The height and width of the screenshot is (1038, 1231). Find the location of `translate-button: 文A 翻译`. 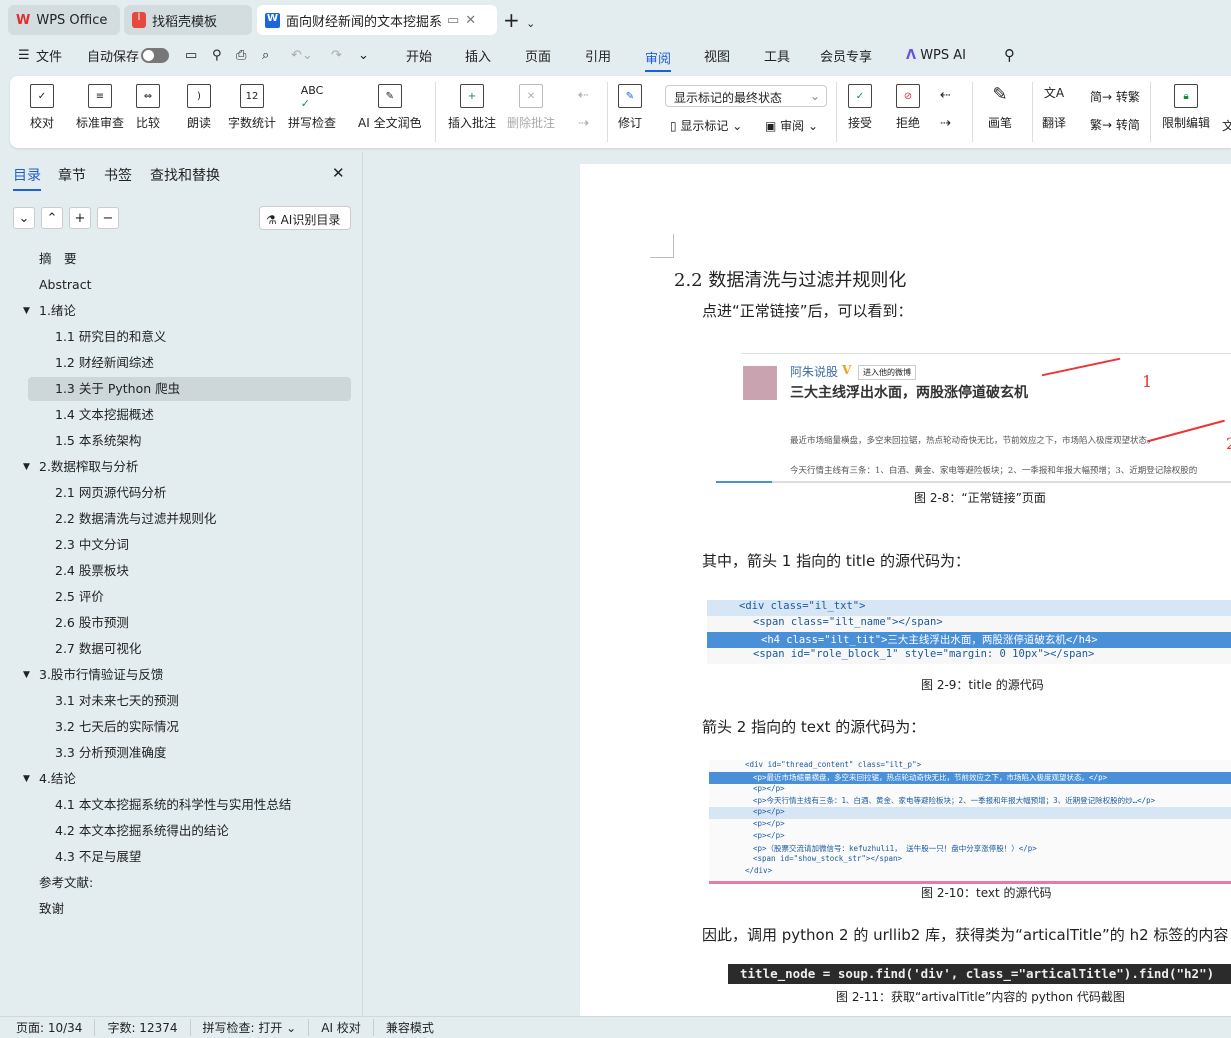

translate-button: 文A 翻译 is located at coordinates (1054, 107).